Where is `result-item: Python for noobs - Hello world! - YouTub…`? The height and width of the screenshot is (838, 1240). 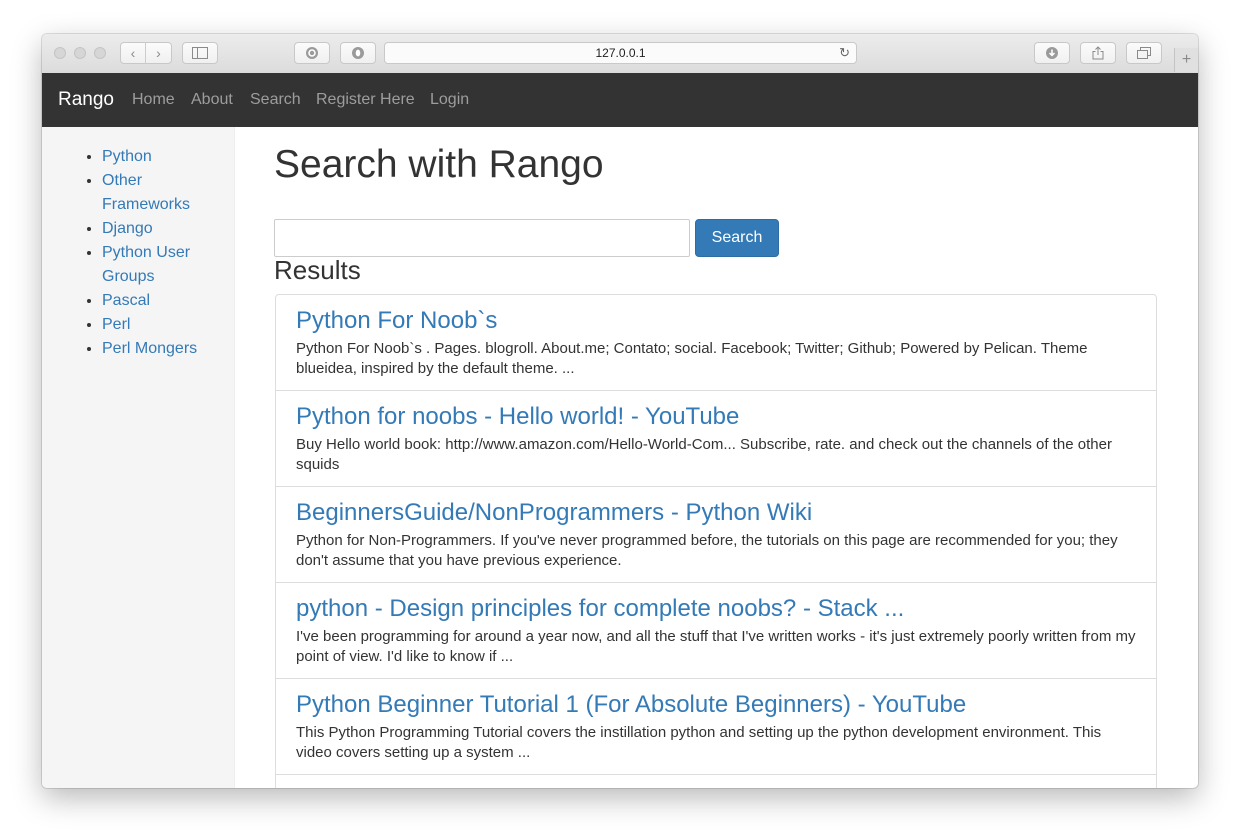 result-item: Python for noobs - Hello world! - YouTub… is located at coordinates (716, 438).